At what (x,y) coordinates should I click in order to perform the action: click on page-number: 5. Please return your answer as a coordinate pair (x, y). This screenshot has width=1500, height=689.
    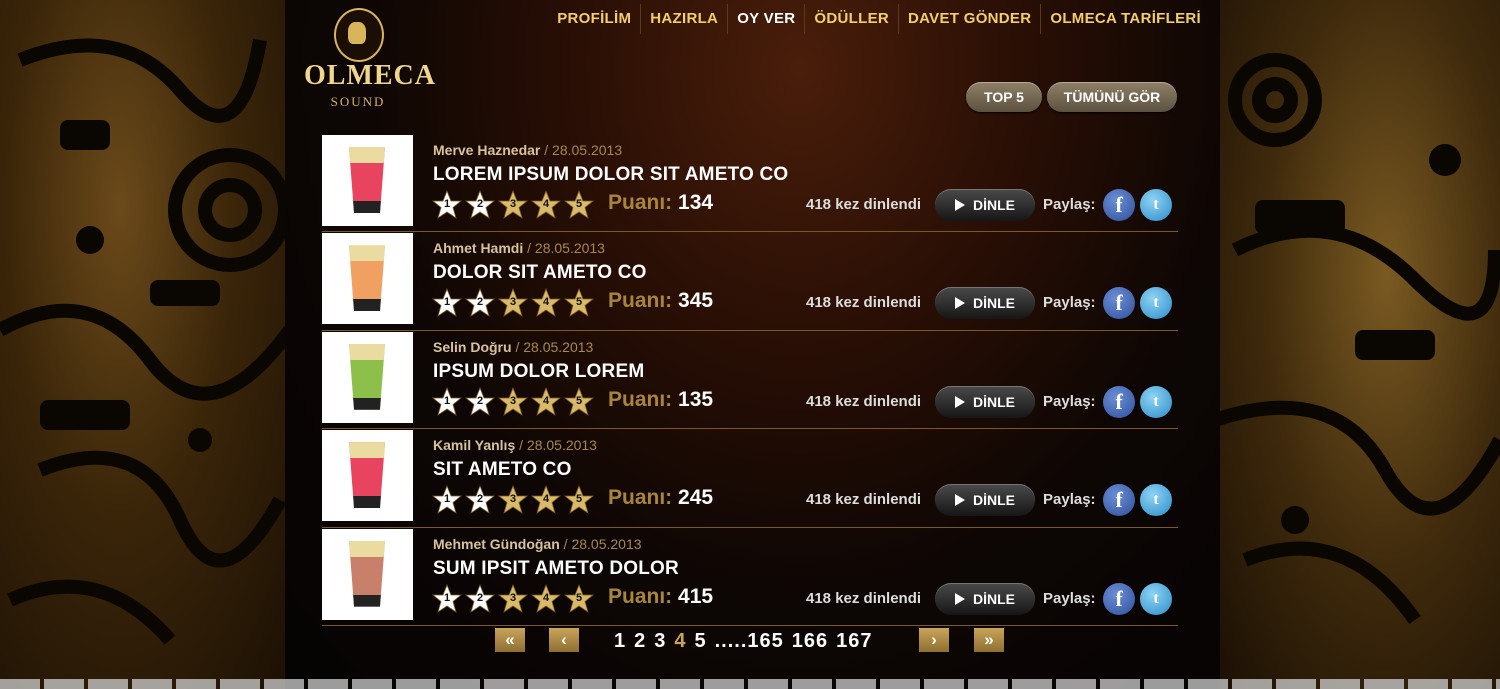
    Looking at the image, I should click on (701, 641).